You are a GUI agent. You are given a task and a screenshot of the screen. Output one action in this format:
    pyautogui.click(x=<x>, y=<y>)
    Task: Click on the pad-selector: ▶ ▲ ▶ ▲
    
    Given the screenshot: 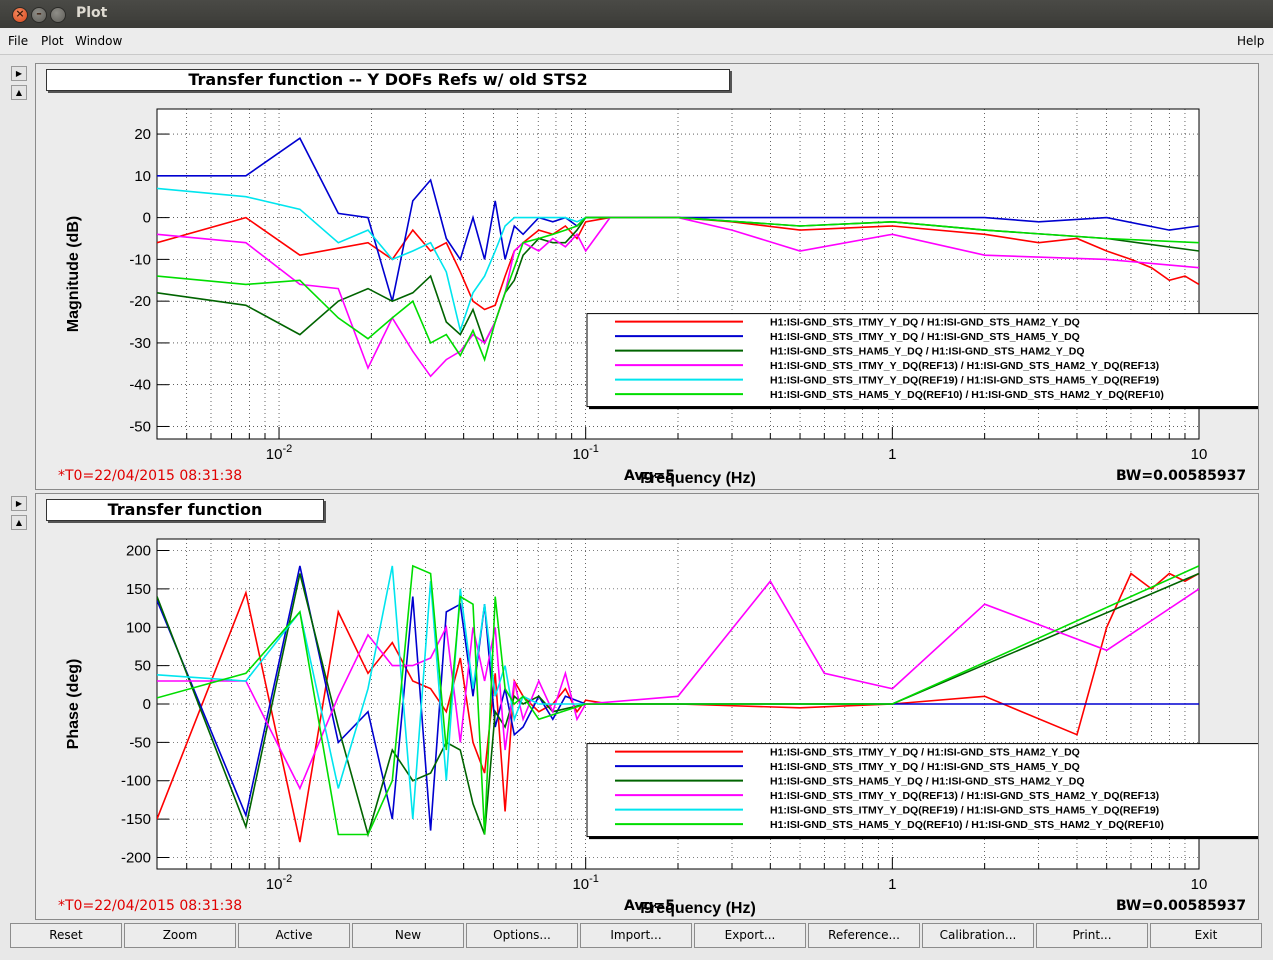 What is the action you would take?
    pyautogui.click(x=17, y=488)
    